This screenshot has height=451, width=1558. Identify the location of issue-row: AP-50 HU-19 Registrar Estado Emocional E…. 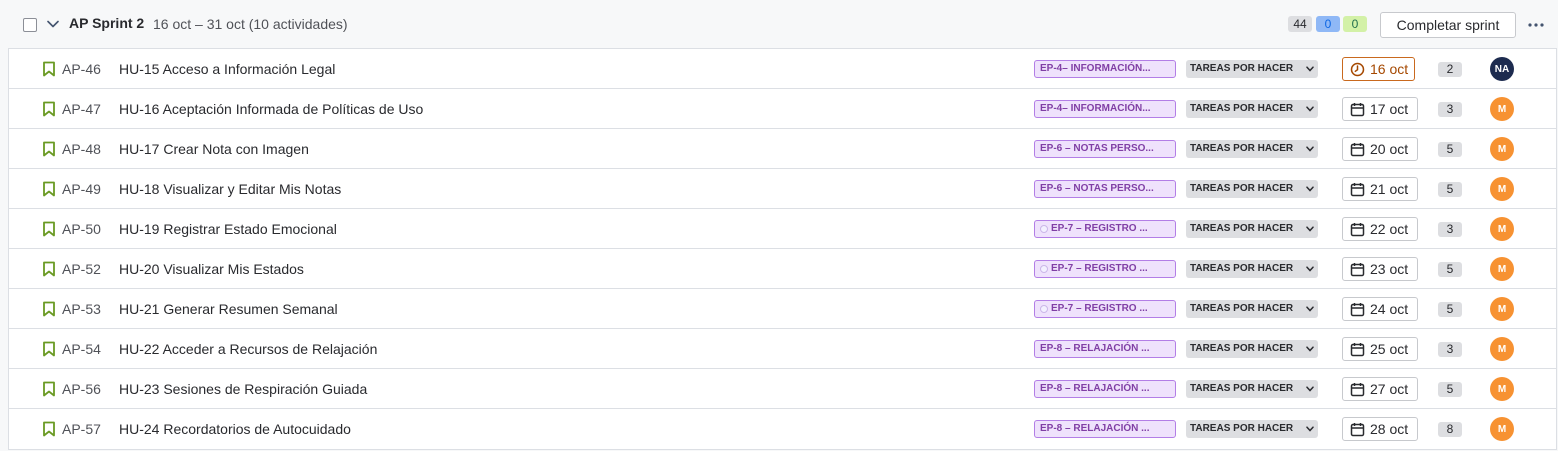
(782, 229).